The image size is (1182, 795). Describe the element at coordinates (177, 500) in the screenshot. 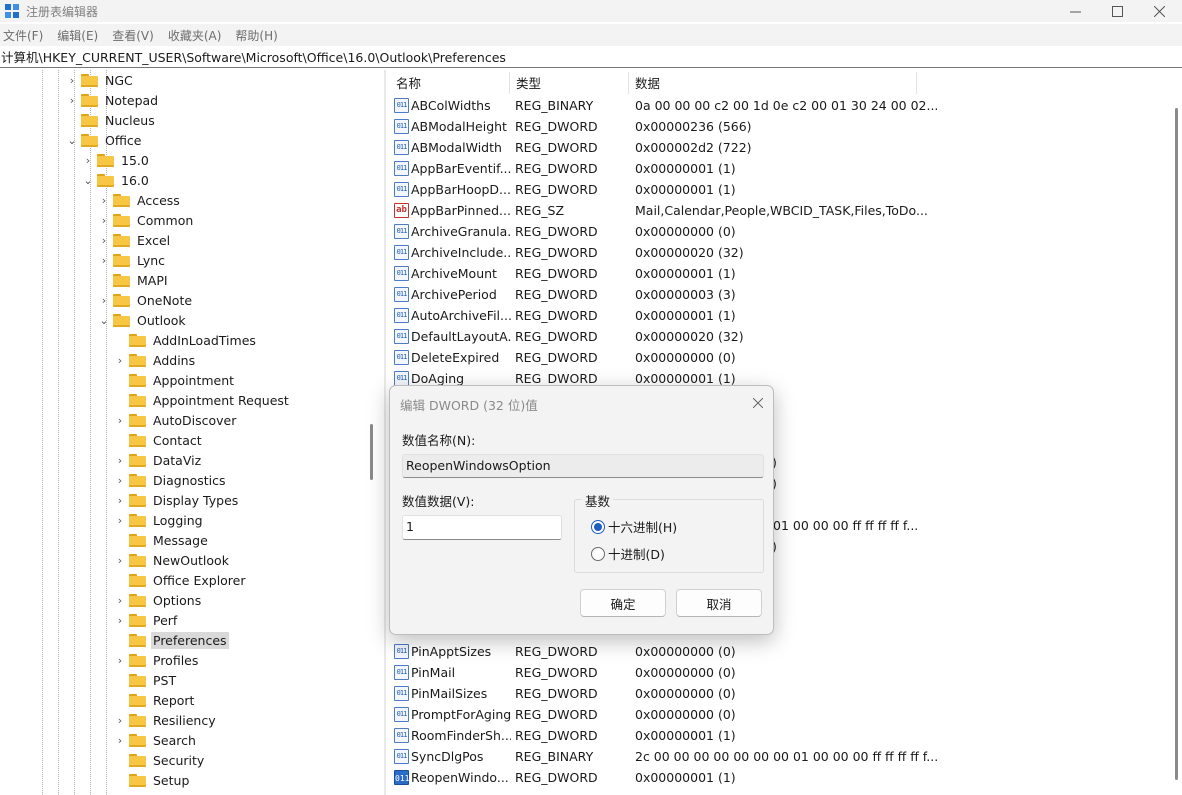

I see `tree-item: › Display Types` at that location.